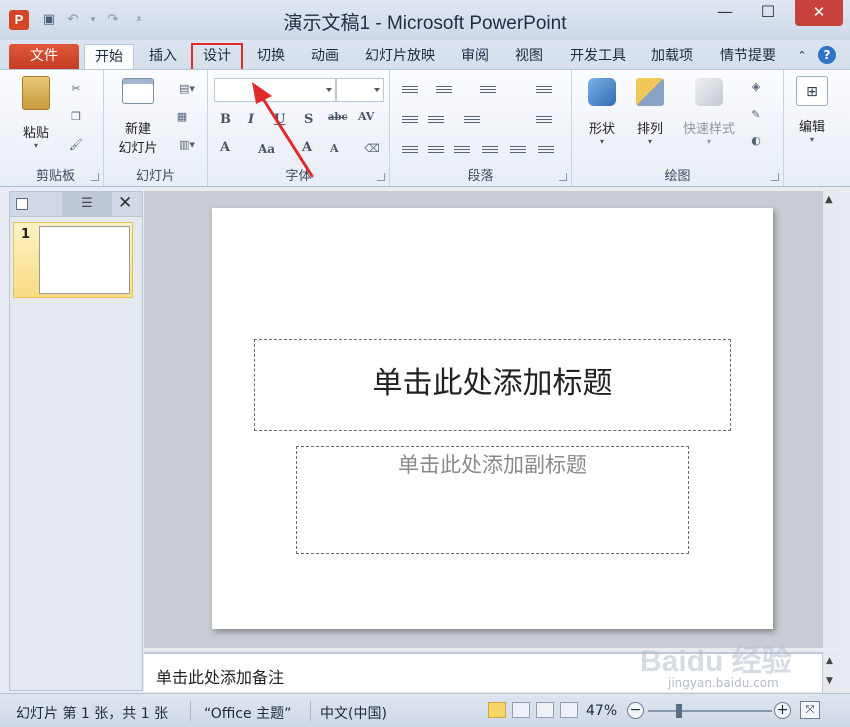 The width and height of the screenshot is (850, 727). Describe the element at coordinates (709, 92) in the screenshot. I see `quick-styles-icon` at that location.